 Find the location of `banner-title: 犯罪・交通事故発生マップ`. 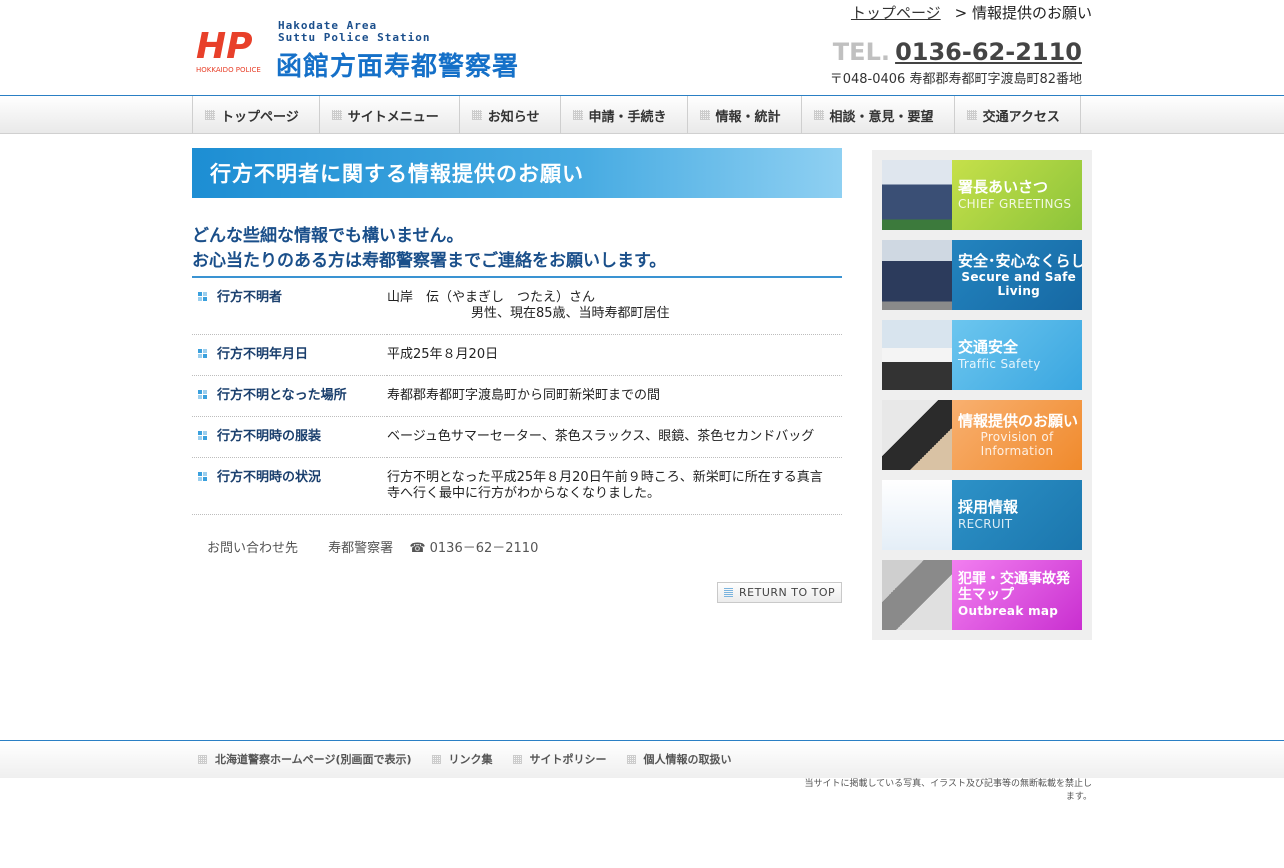

banner-title: 犯罪・交通事故発生マップ is located at coordinates (1014, 587).